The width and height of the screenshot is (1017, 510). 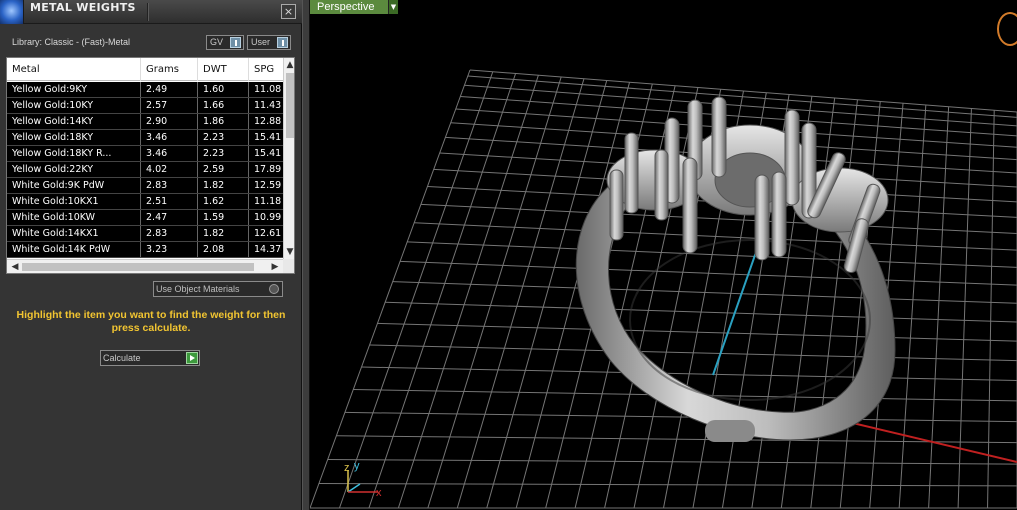 I want to click on title-separator, so click(x=148, y=12).